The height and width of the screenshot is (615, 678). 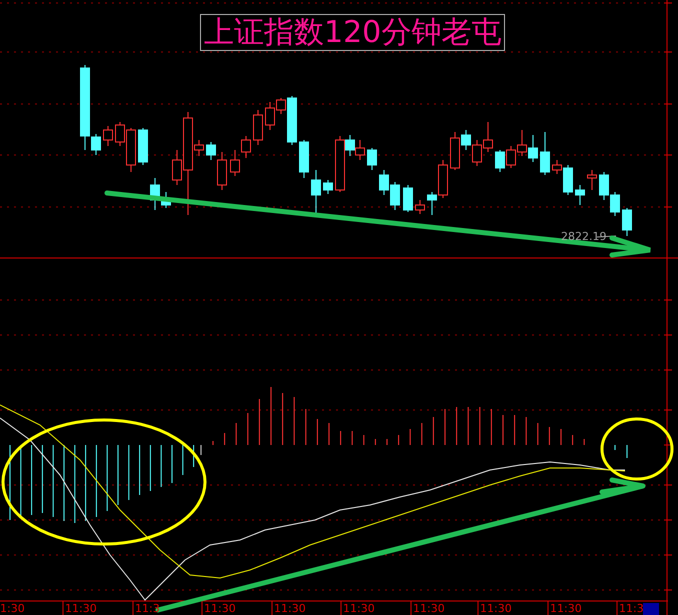 I want to click on time-label: 1:30, so click(x=12, y=608).